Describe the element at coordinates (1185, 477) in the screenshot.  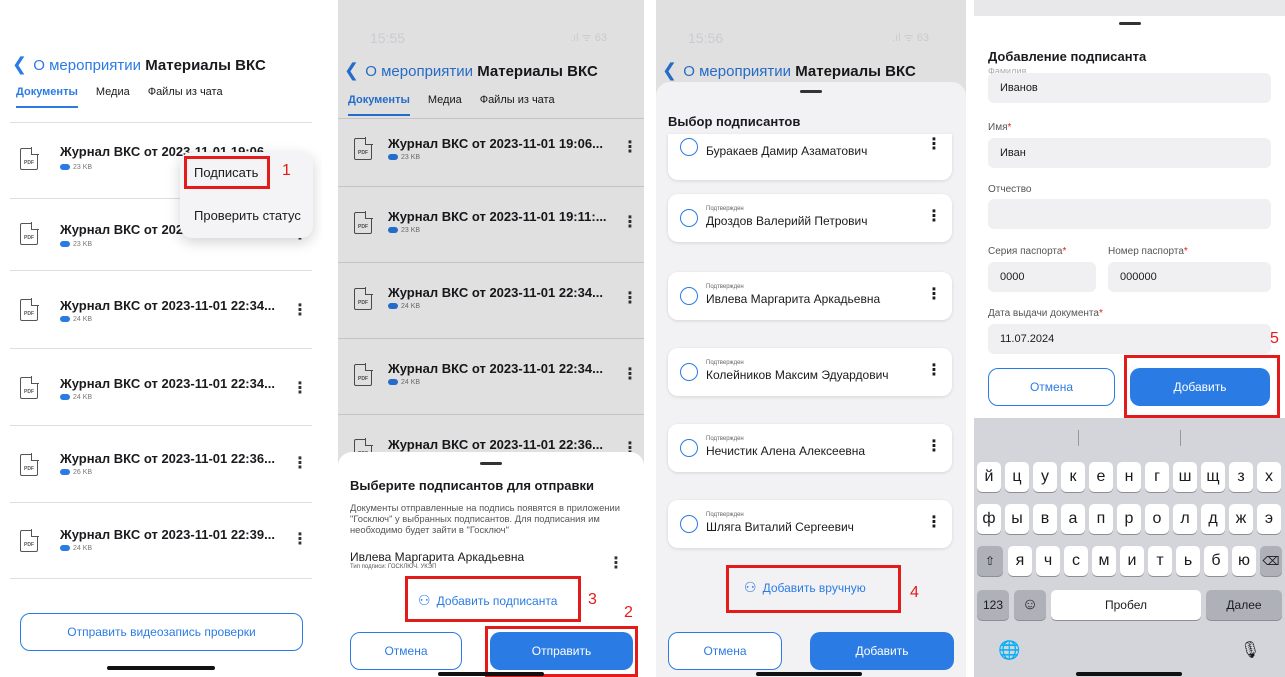
I see `key: ш` at that location.